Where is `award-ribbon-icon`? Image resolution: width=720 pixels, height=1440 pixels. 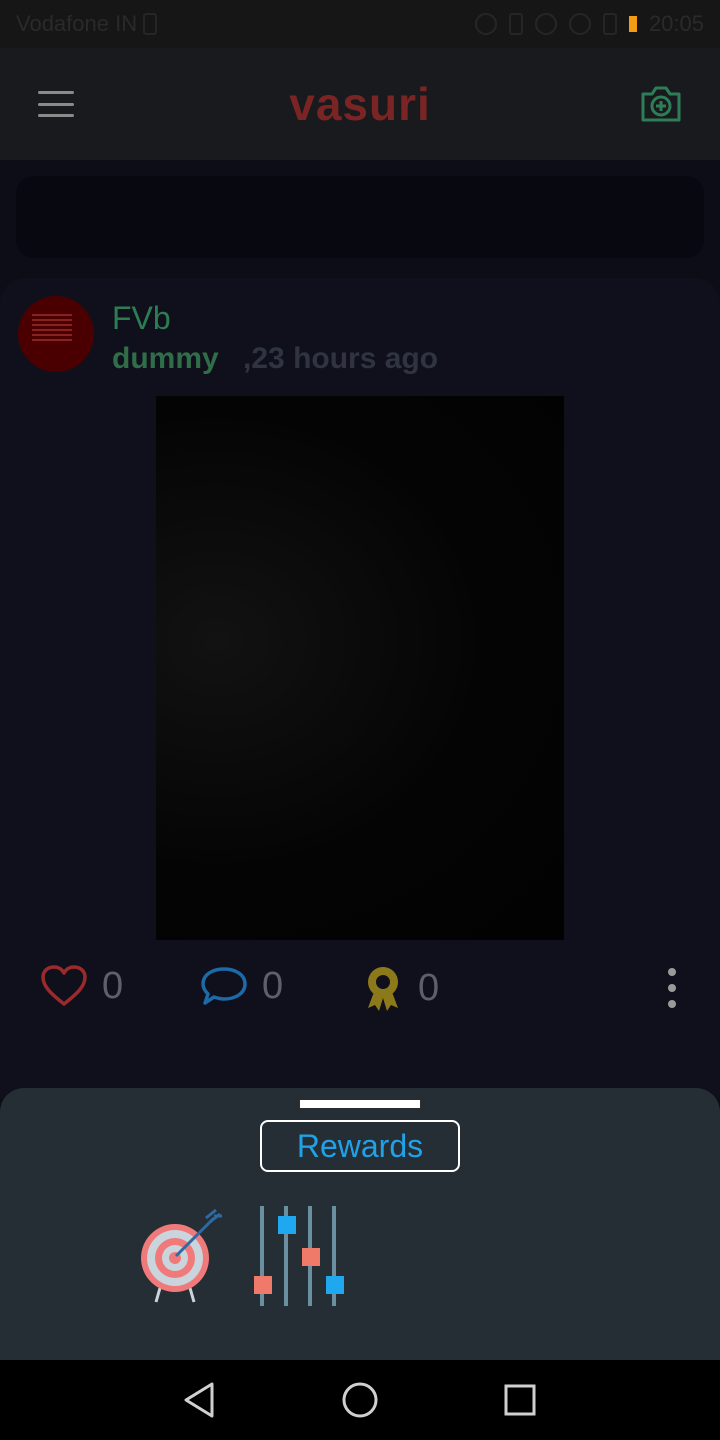 award-ribbon-icon is located at coordinates (383, 989).